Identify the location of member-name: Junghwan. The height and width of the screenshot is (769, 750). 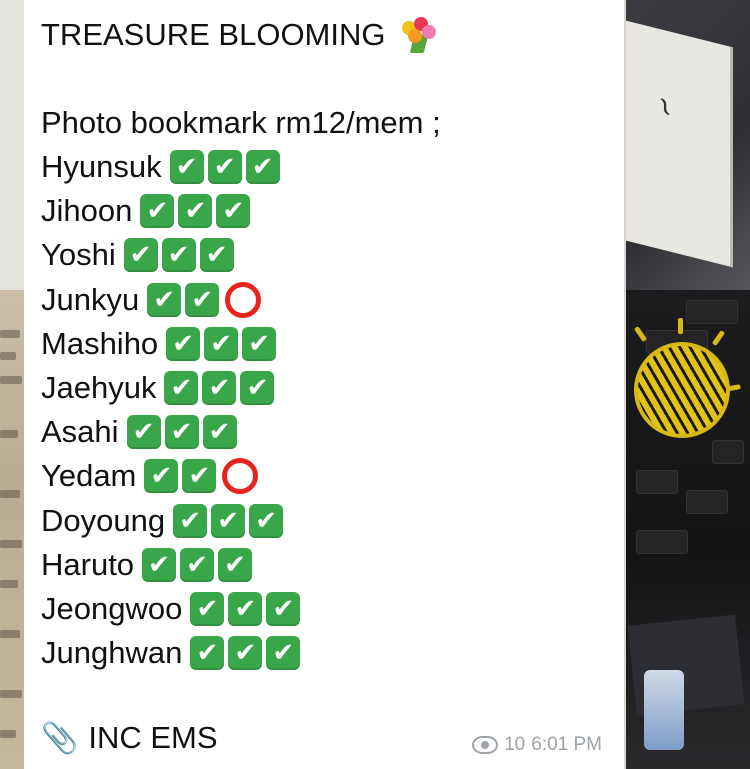
(112, 653).